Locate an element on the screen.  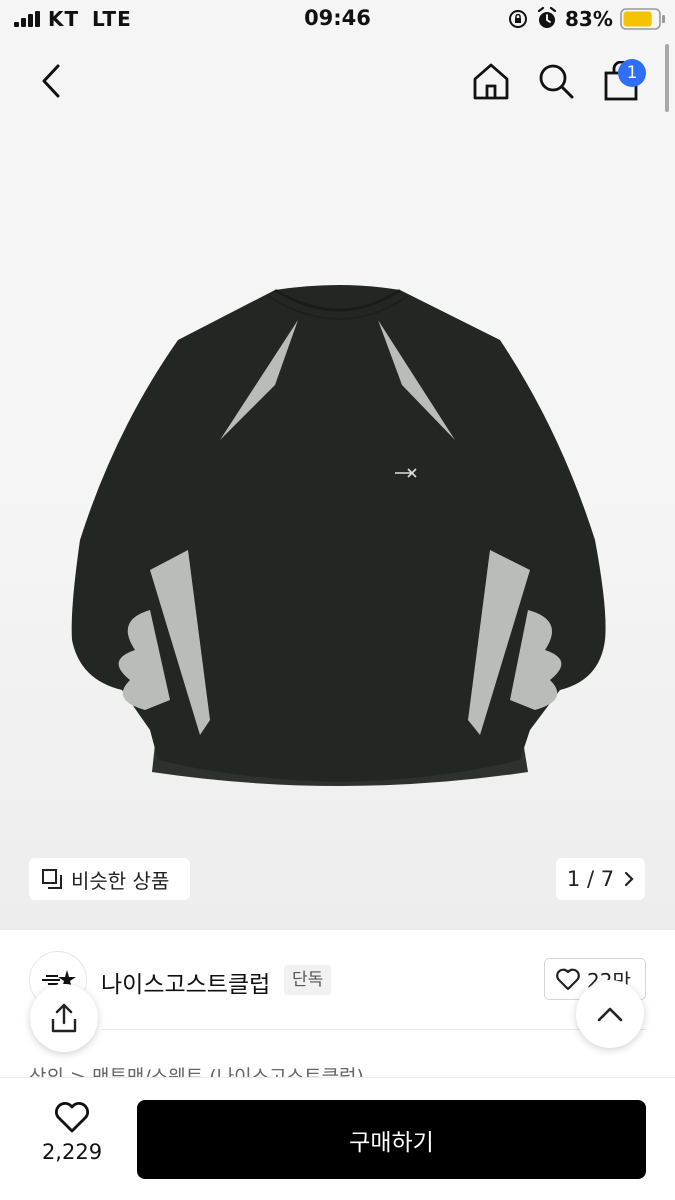
share-icon is located at coordinates (64, 1018).